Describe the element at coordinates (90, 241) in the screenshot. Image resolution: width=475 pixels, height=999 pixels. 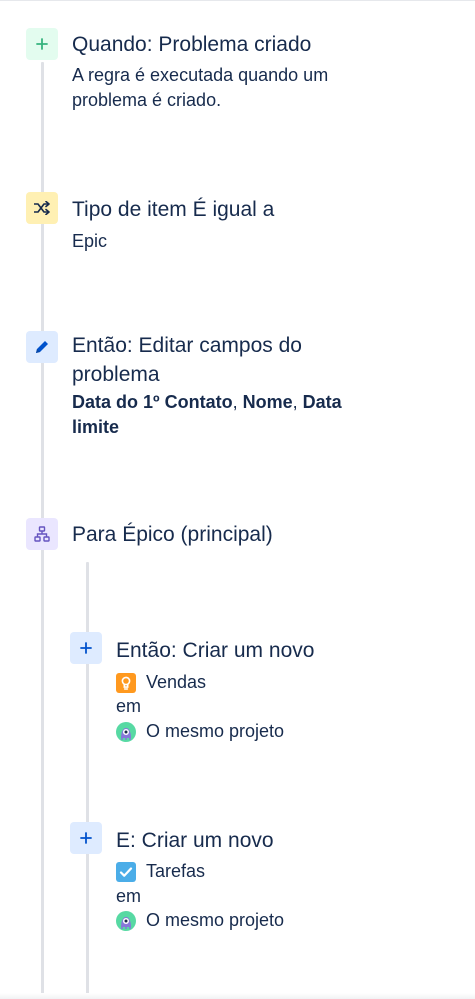
I see `condition-value: Epic` at that location.